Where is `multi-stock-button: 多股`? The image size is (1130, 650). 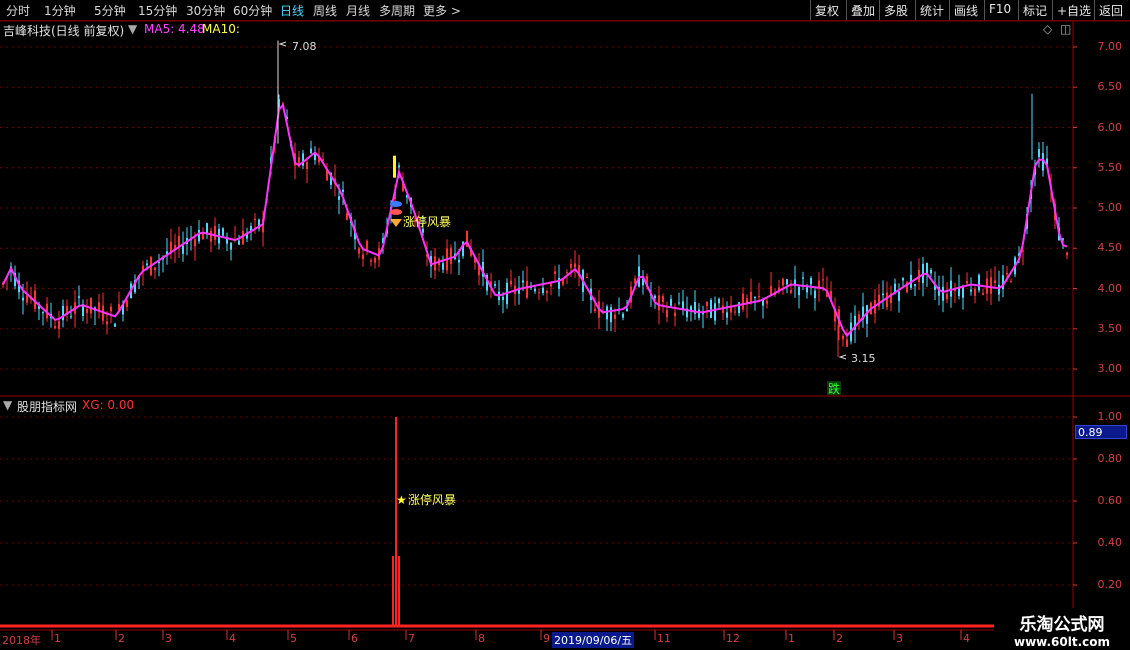 multi-stock-button: 多股 is located at coordinates (897, 10).